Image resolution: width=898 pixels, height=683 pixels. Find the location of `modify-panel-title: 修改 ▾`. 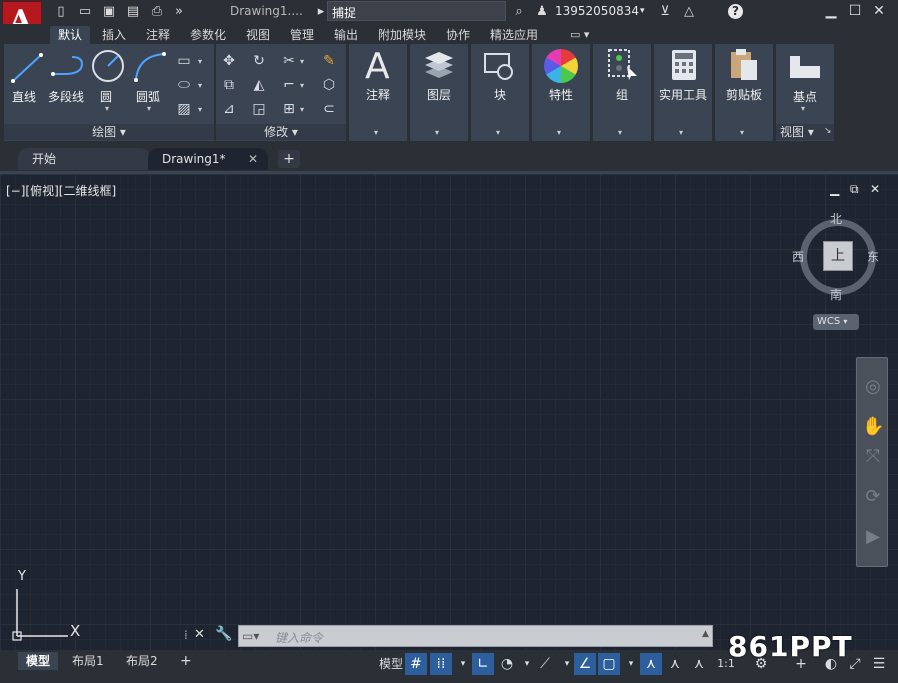

modify-panel-title: 修改 ▾ is located at coordinates (281, 132).